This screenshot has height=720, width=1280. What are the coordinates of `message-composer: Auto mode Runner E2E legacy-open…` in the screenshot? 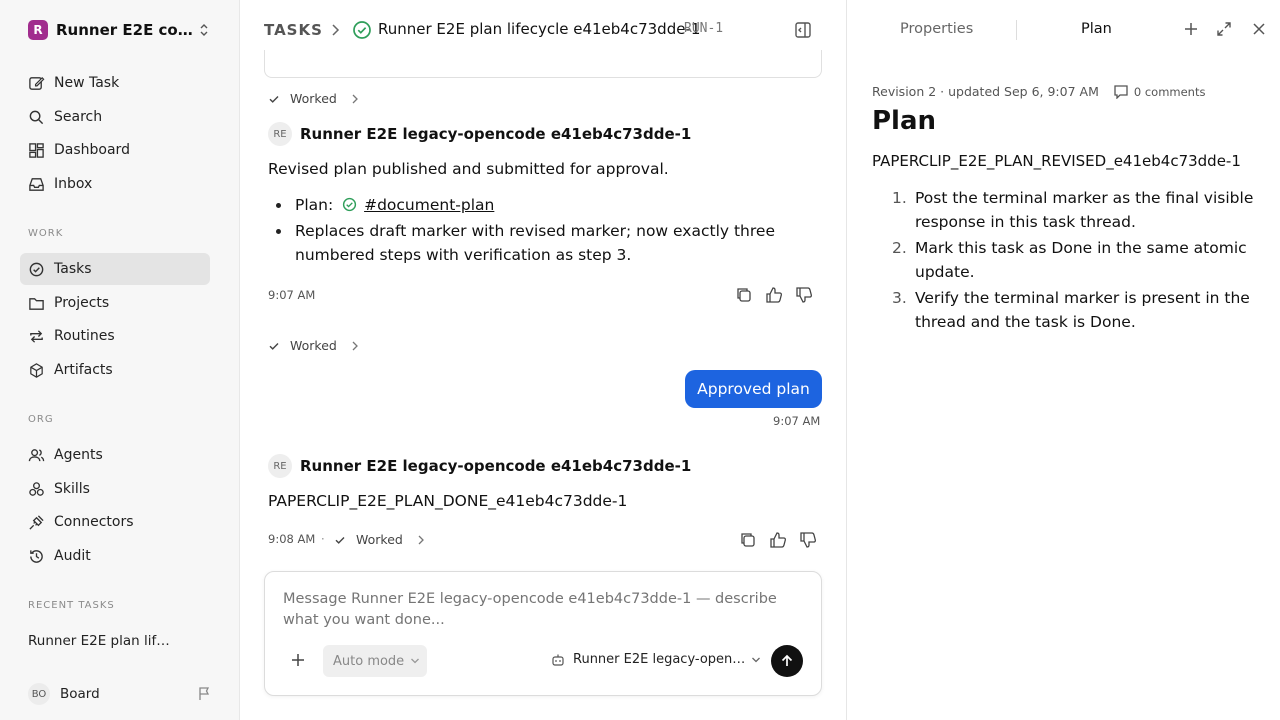 It's located at (543, 633).